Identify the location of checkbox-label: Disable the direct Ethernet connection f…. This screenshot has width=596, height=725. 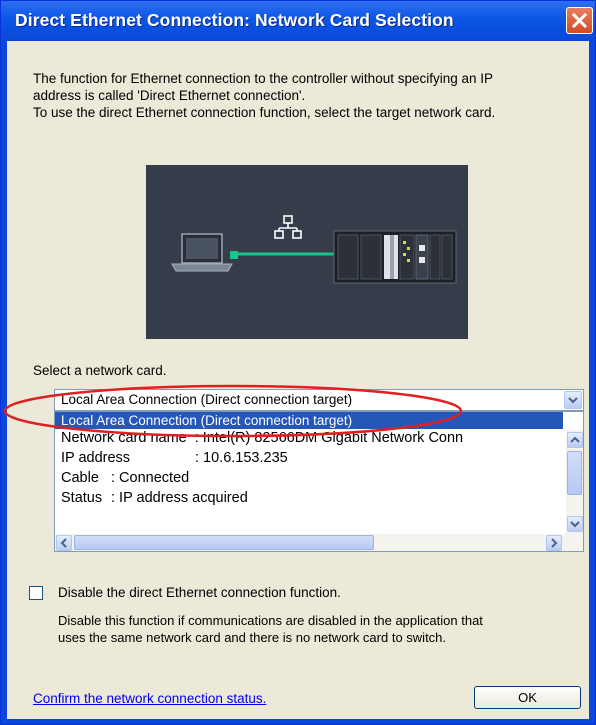
(199, 592).